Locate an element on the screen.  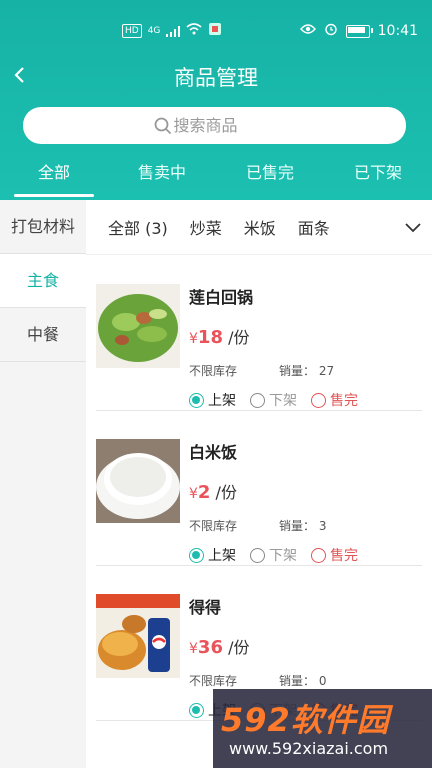
subcategory-all: 全部 (3) is located at coordinates (138, 227).